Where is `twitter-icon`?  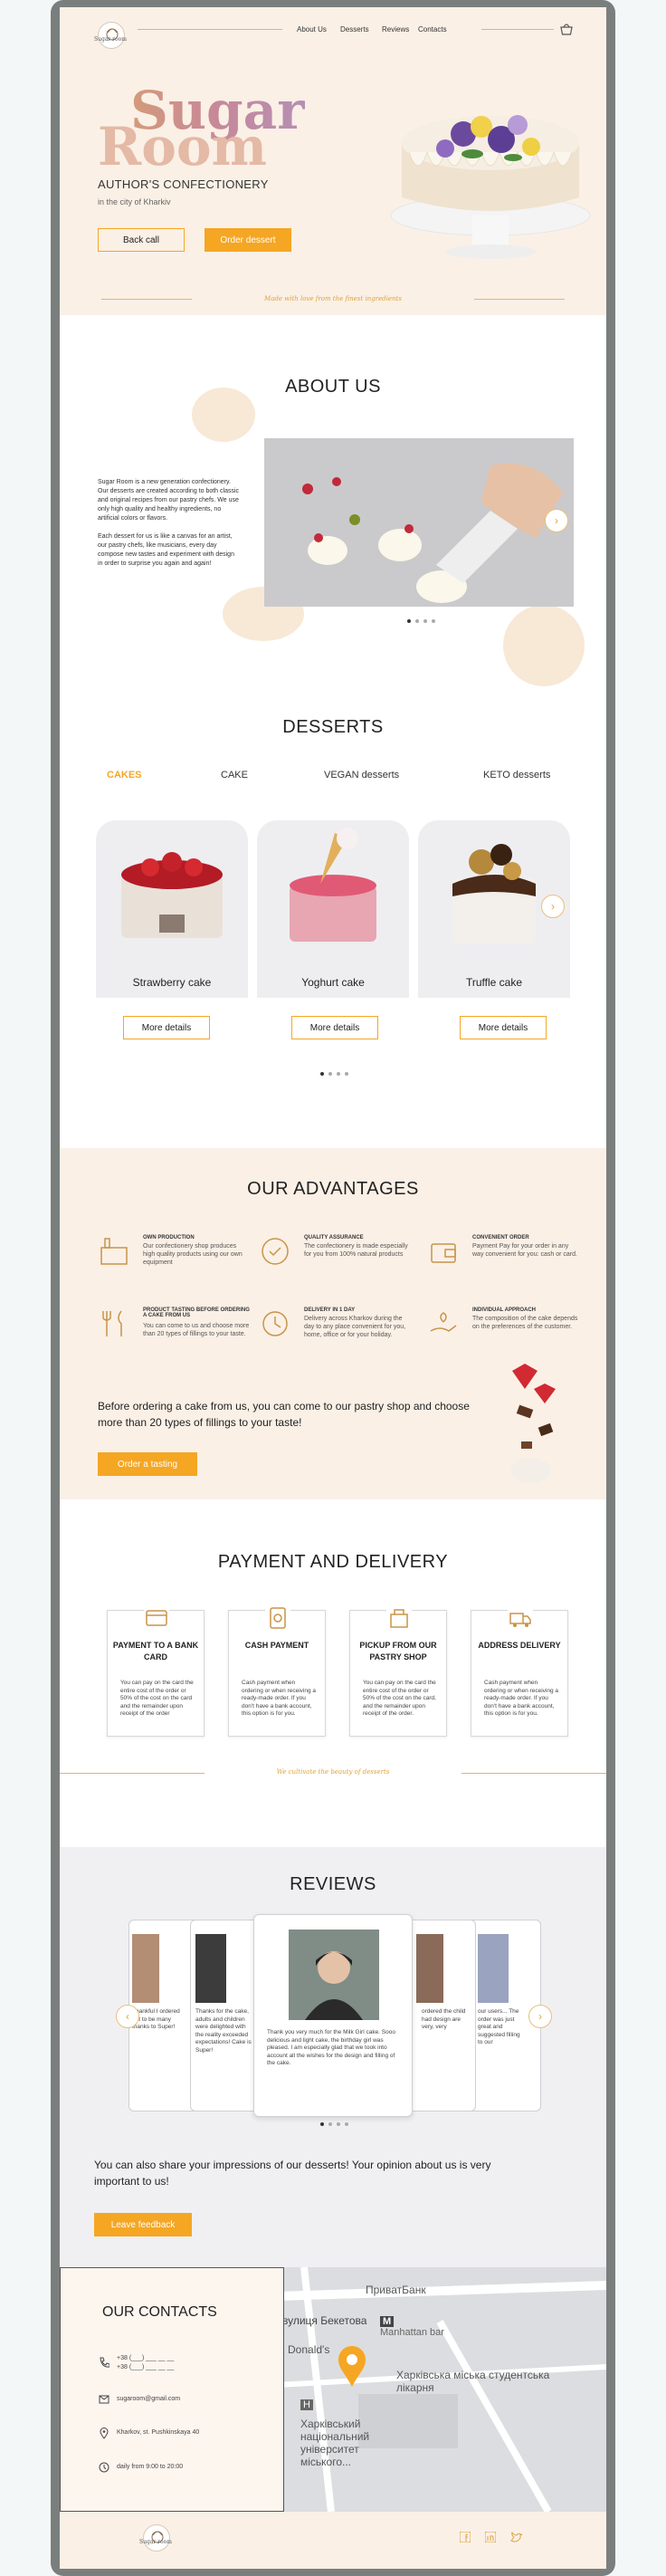
twitter-icon is located at coordinates (516, 2537).